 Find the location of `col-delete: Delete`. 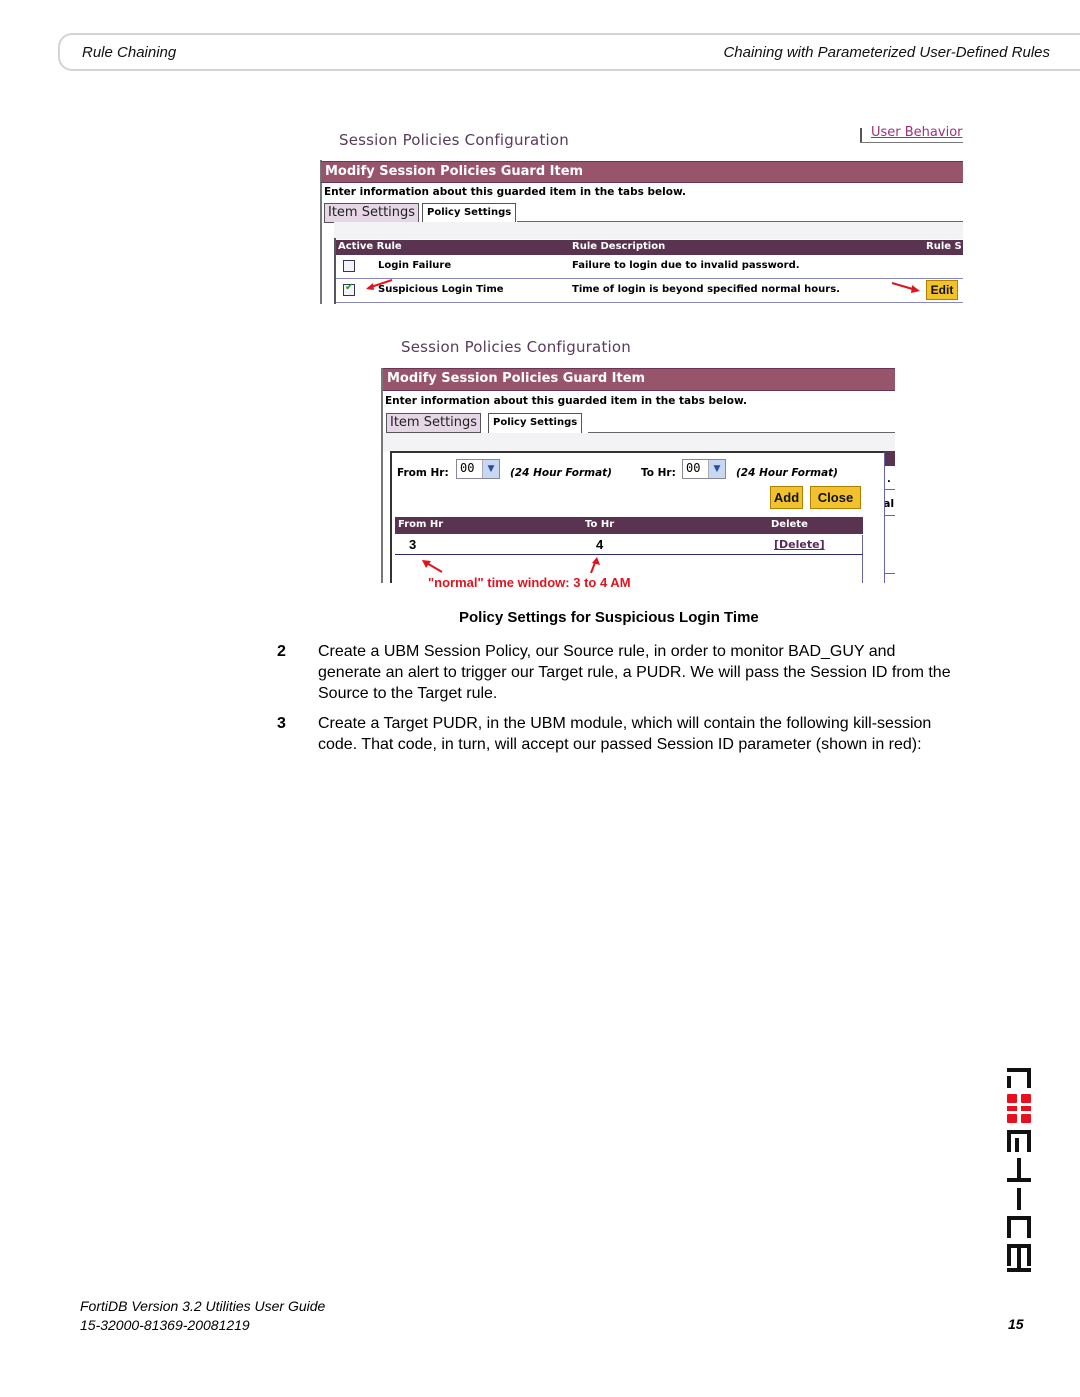

col-delete: Delete is located at coordinates (789, 524).